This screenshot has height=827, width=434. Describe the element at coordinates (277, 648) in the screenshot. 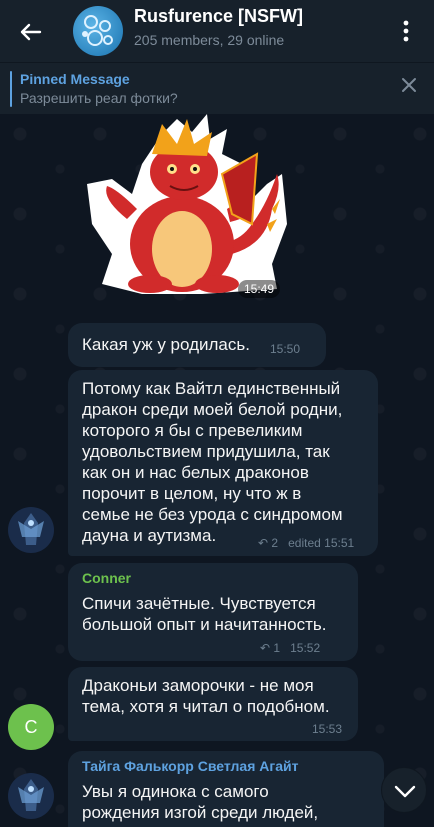

I see `reply-count: 1` at that location.